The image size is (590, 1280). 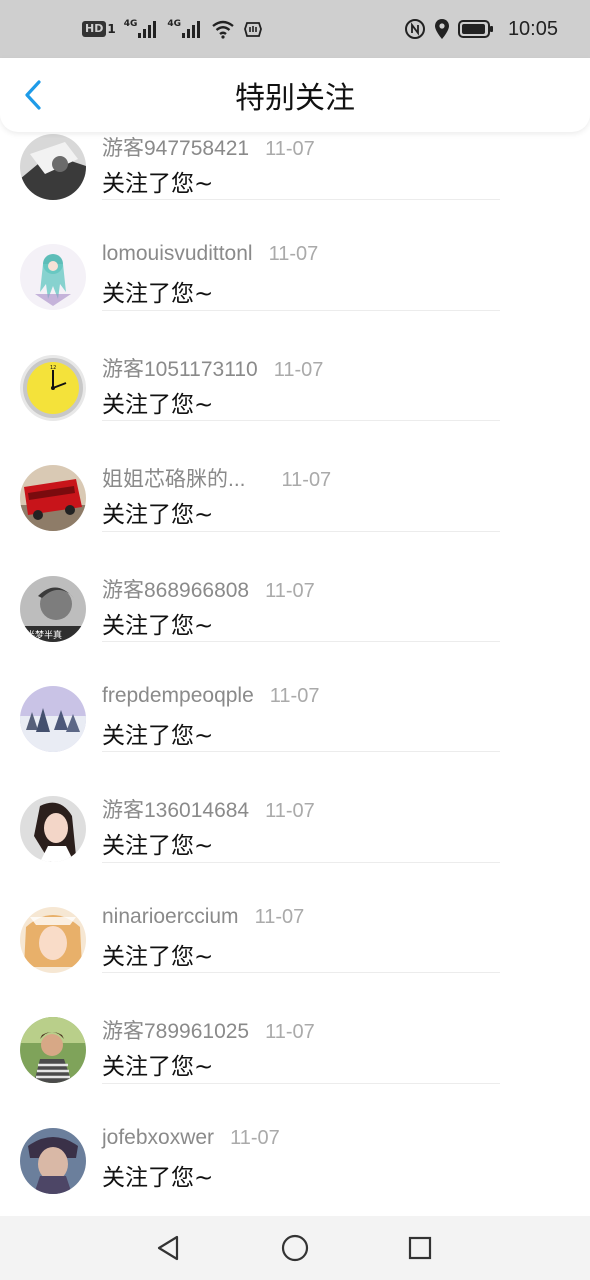 I want to click on nav-back-button, so click(x=168, y=1248).